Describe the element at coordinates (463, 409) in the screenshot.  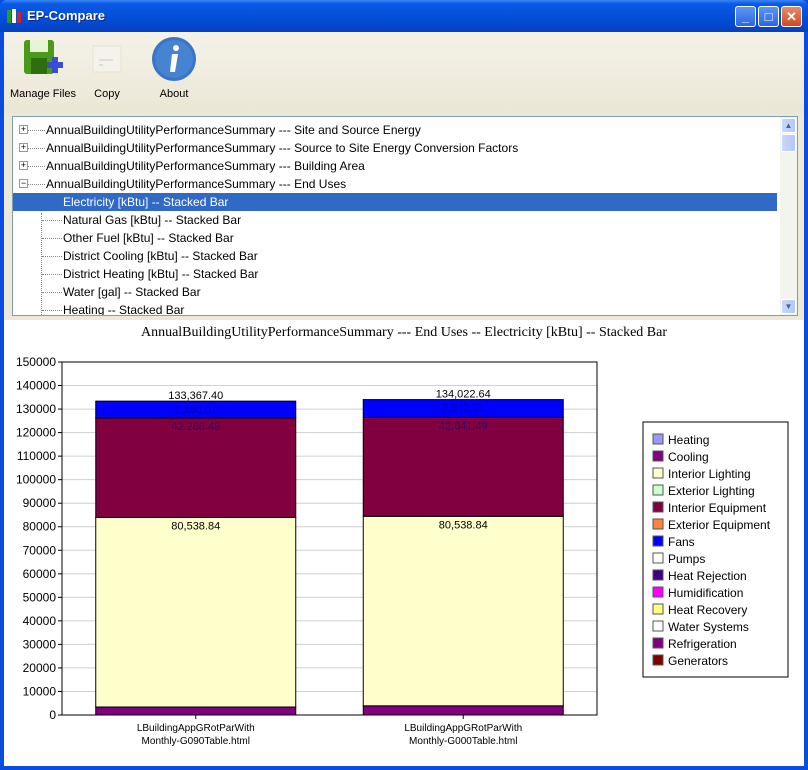
I see `segment-value-label: 7,542.31` at that location.